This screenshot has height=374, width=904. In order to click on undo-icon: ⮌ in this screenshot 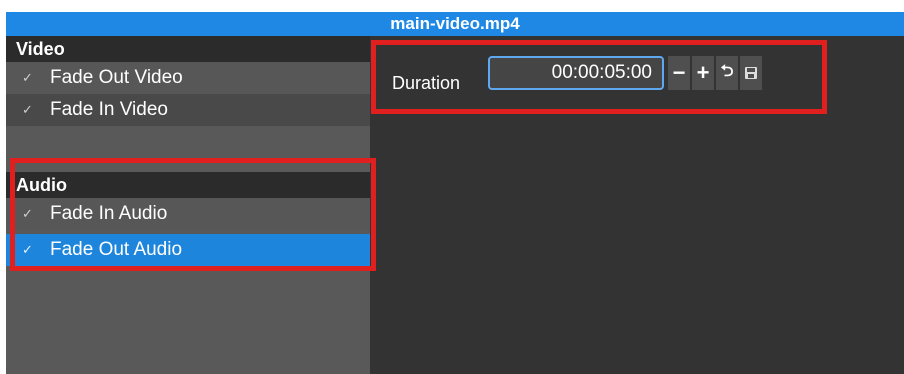, I will do `click(727, 71)`.